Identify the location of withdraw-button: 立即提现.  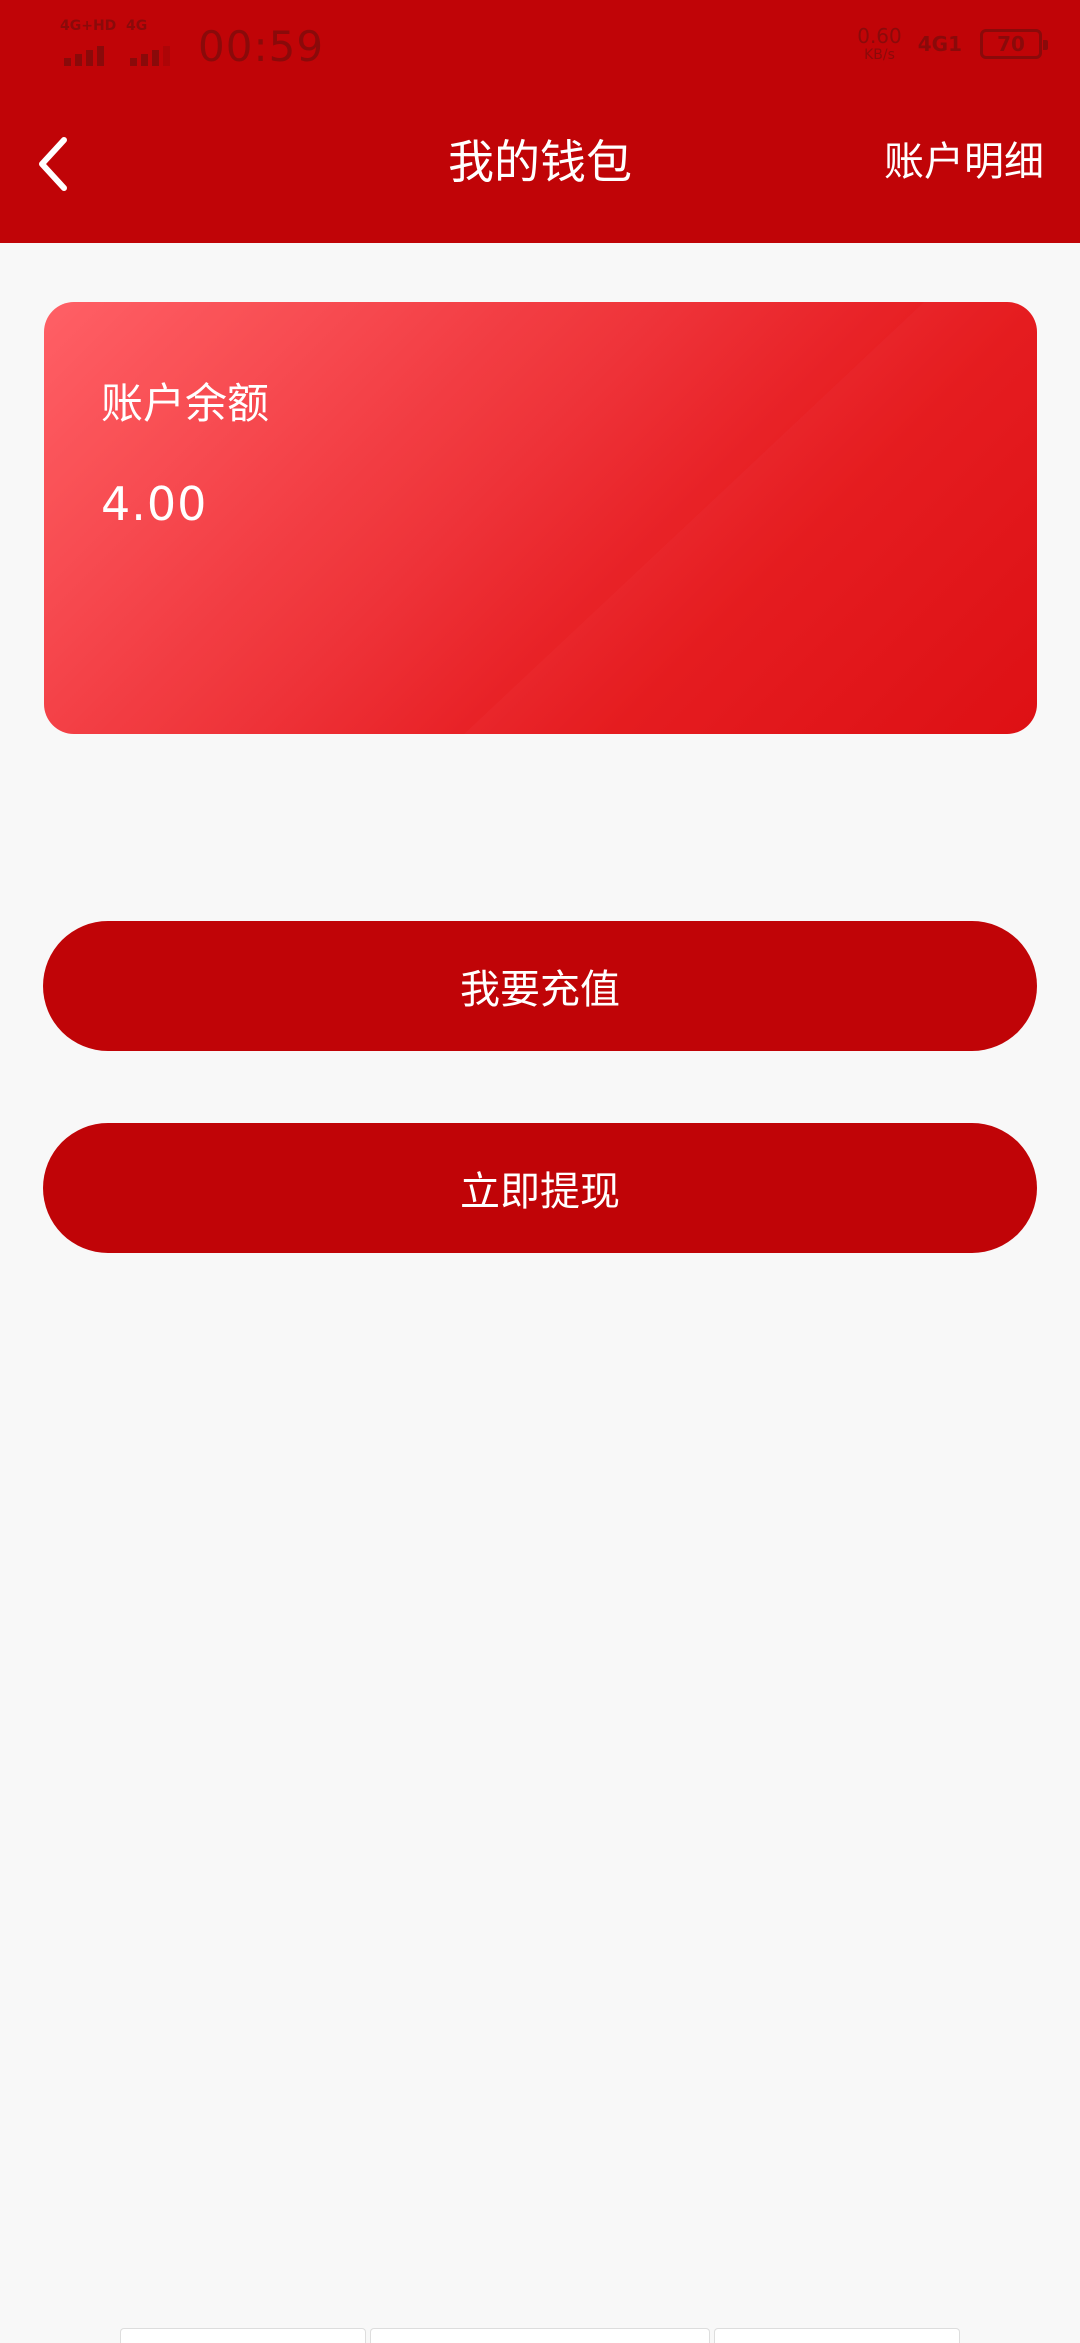
(540, 1188).